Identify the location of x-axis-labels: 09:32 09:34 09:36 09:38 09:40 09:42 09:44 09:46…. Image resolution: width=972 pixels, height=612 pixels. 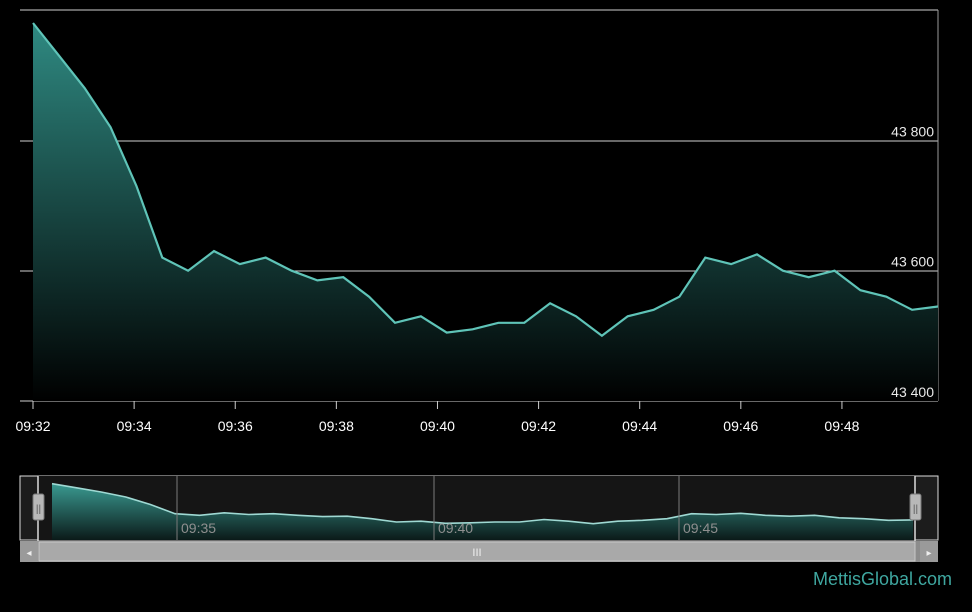
(437, 417).